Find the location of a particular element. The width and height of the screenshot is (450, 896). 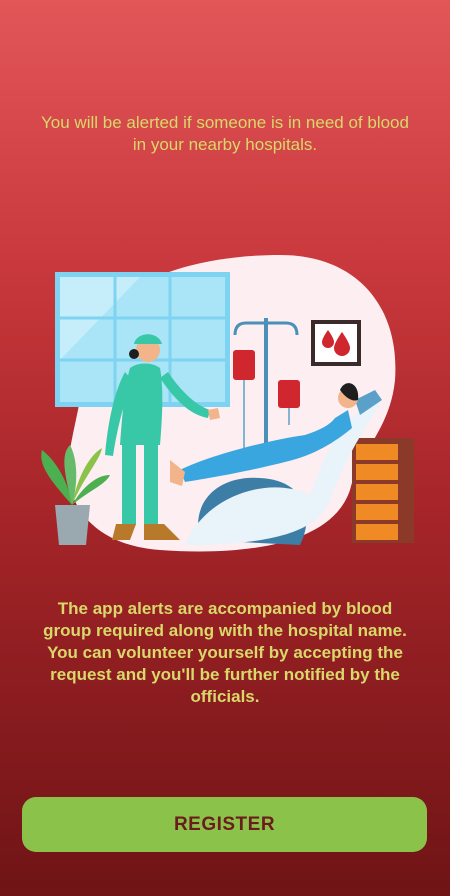

register-button: REGISTER is located at coordinates (224, 824).